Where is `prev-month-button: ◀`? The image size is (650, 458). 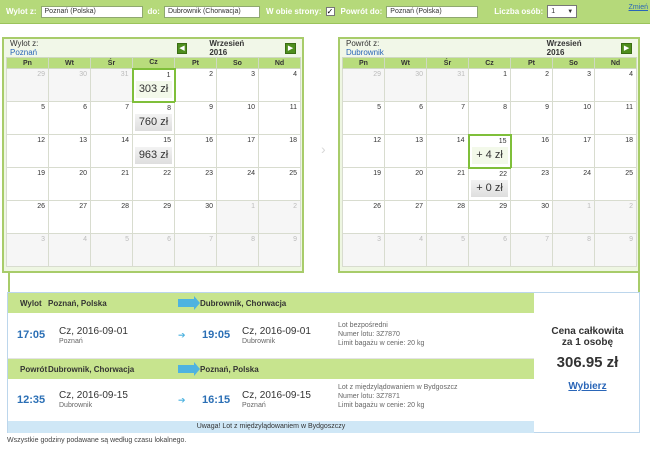
prev-month-button: ◀ is located at coordinates (182, 48).